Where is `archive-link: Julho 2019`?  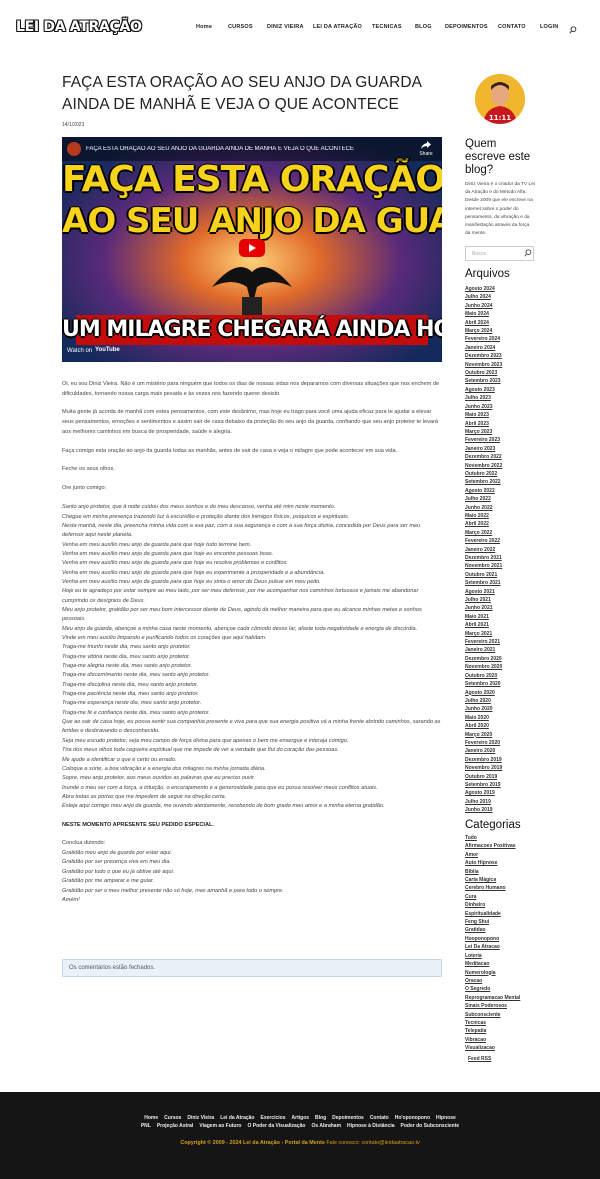
archive-link: Julho 2019 is located at coordinates (483, 802).